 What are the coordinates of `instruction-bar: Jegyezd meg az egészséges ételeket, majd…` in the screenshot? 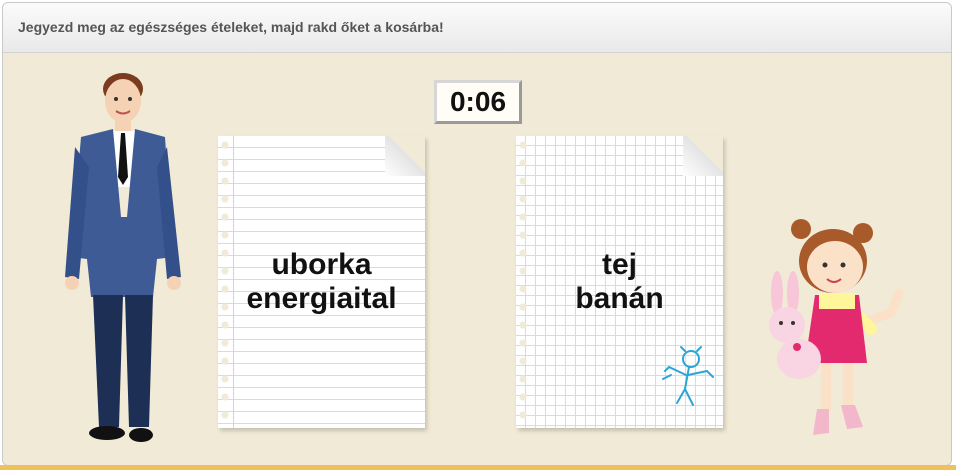 It's located at (477, 28).